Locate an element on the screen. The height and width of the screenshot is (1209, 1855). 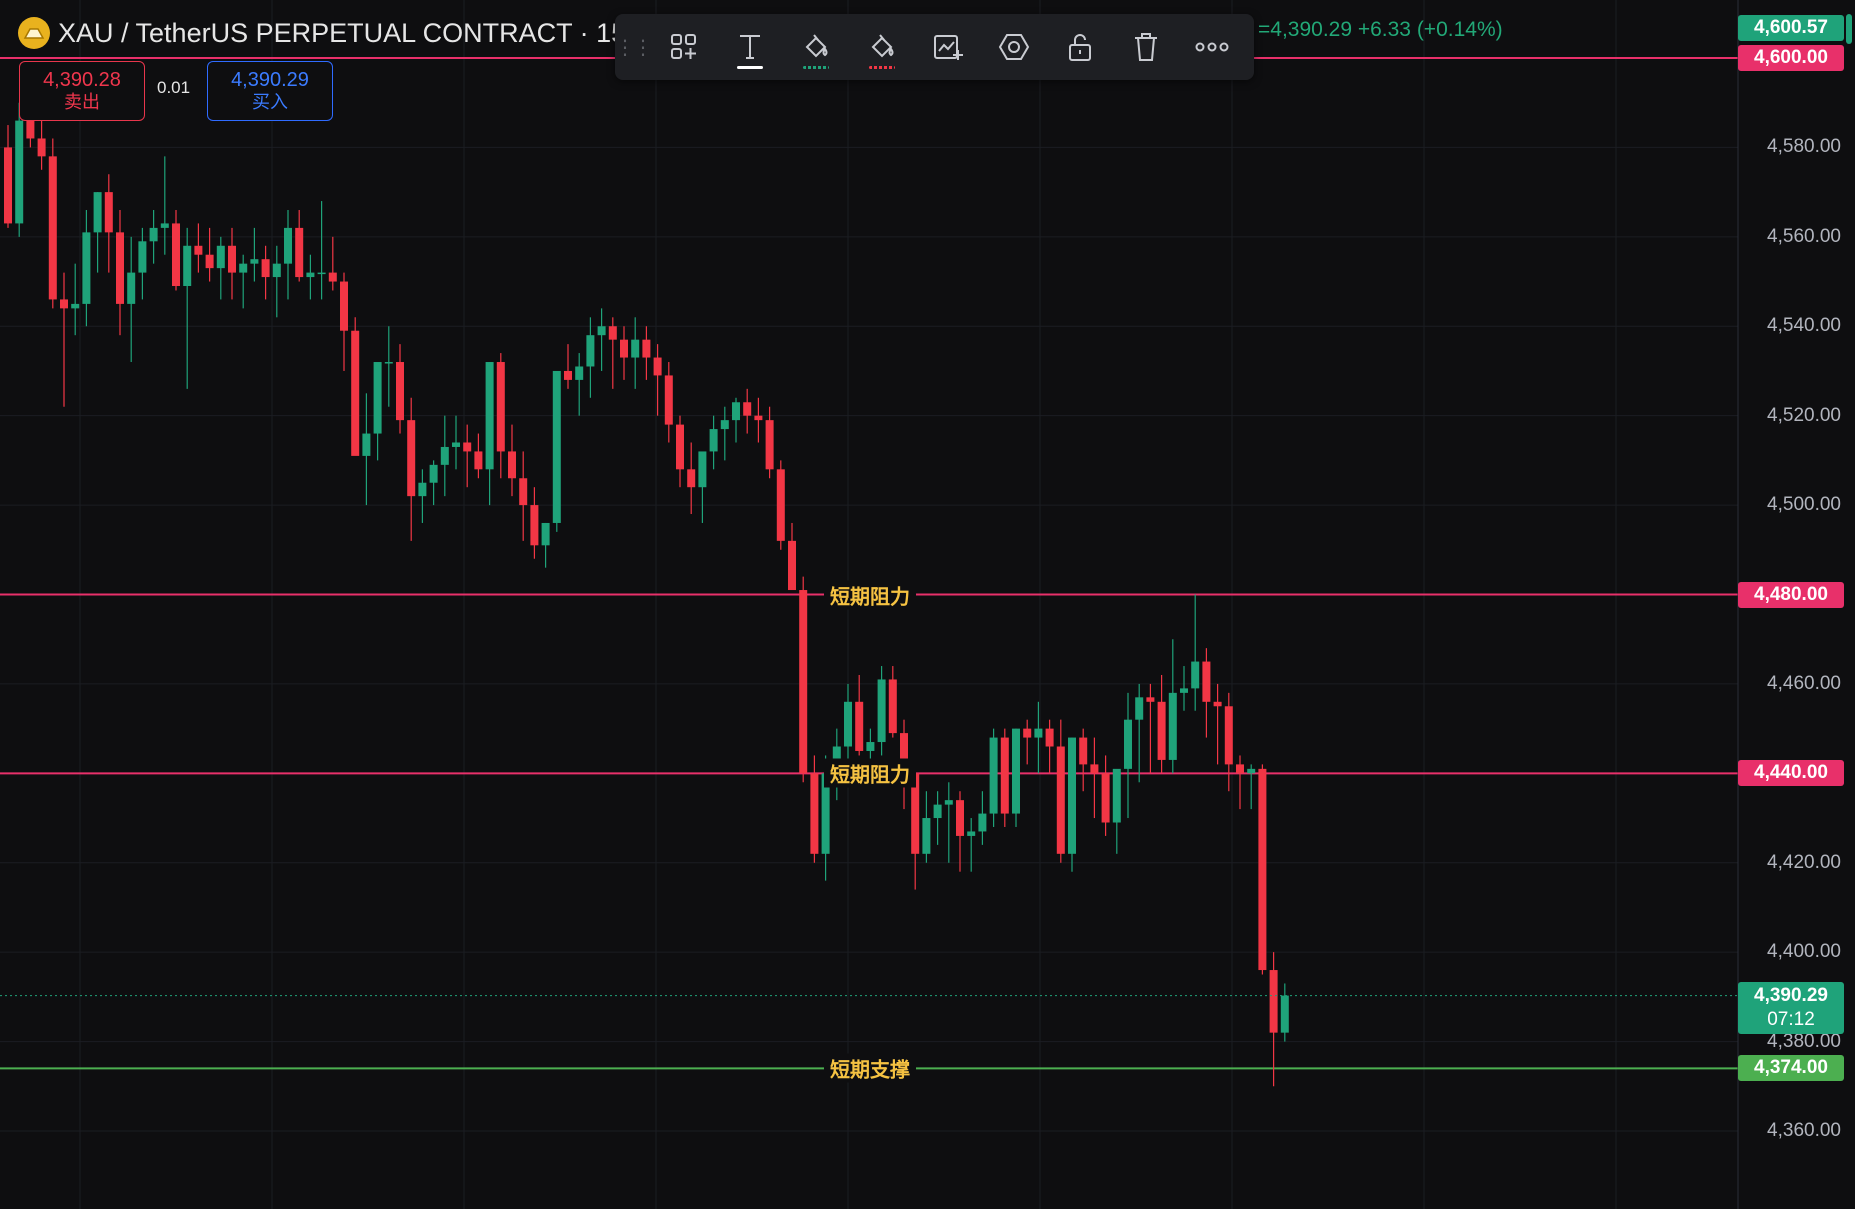
buy-label: 买入 is located at coordinates (270, 102).